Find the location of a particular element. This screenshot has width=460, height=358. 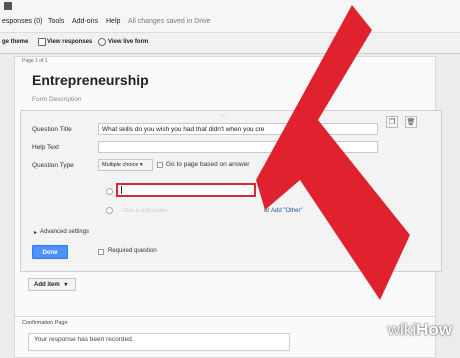

goto-page-label: Go to page based on answer is located at coordinates (208, 164).